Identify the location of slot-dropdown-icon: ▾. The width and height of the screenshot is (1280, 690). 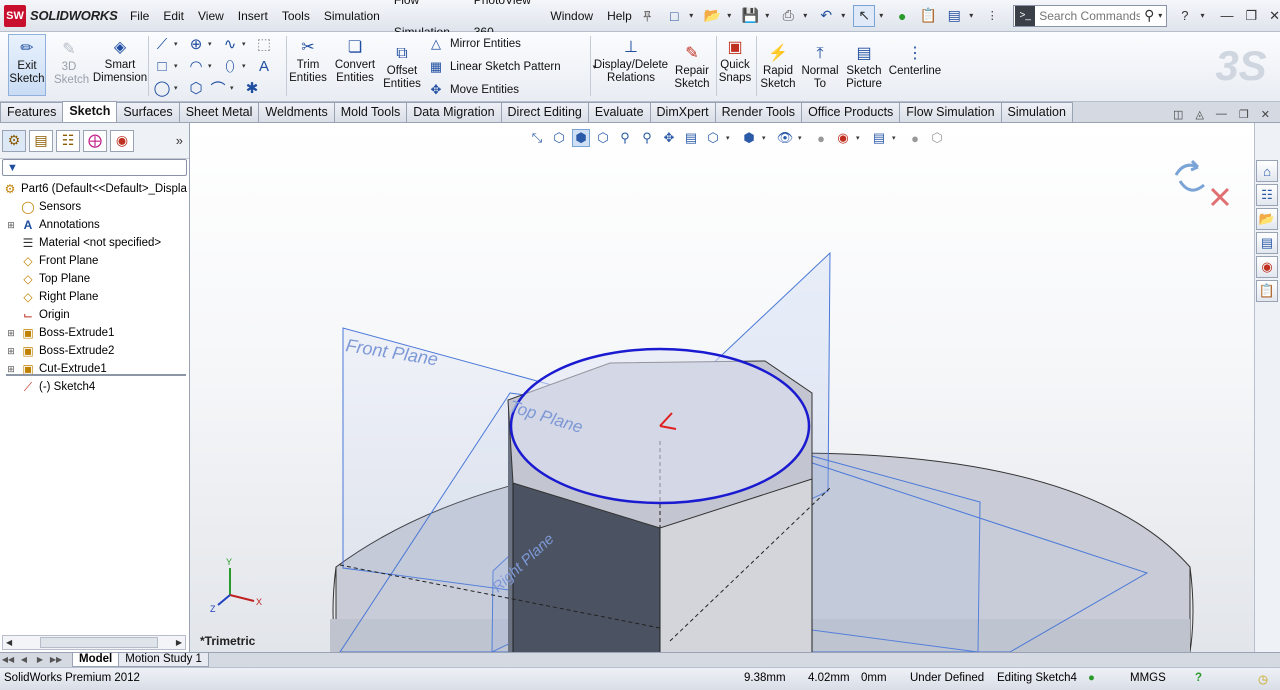
(179, 88).